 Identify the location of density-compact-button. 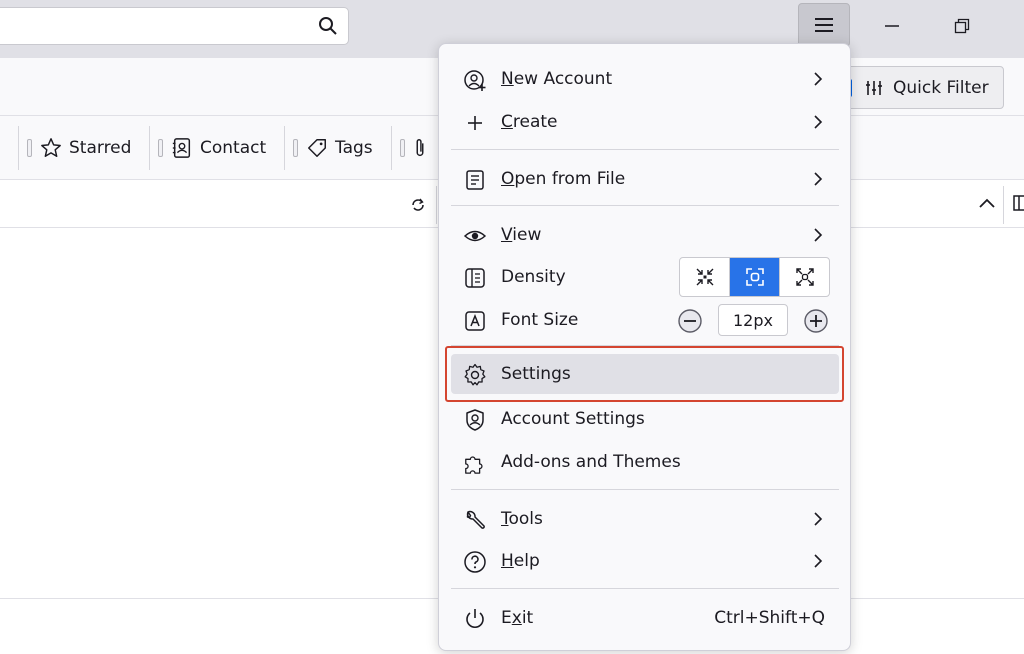
(705, 277).